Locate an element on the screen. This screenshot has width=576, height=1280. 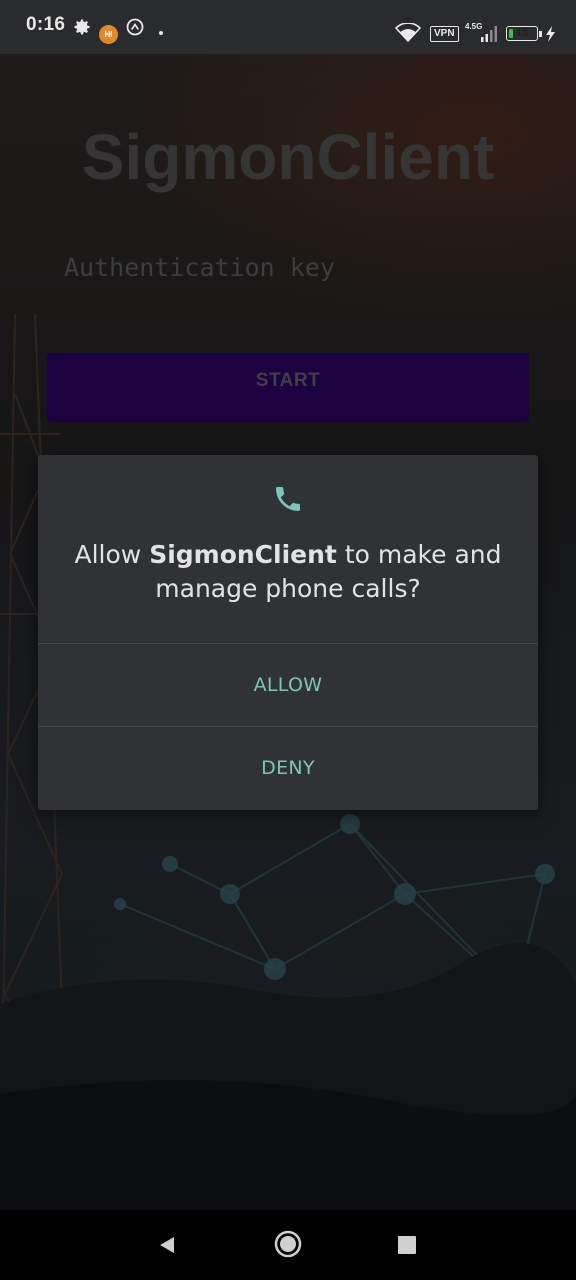
navigation-bar is located at coordinates (288, 1245).